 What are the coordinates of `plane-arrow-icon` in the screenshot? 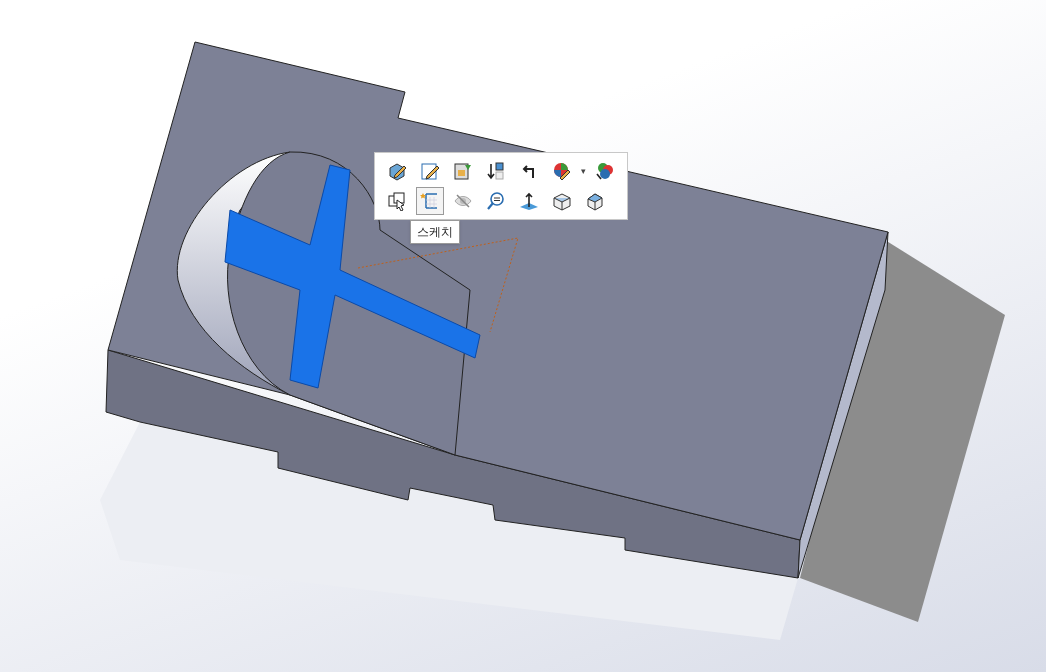 It's located at (529, 201).